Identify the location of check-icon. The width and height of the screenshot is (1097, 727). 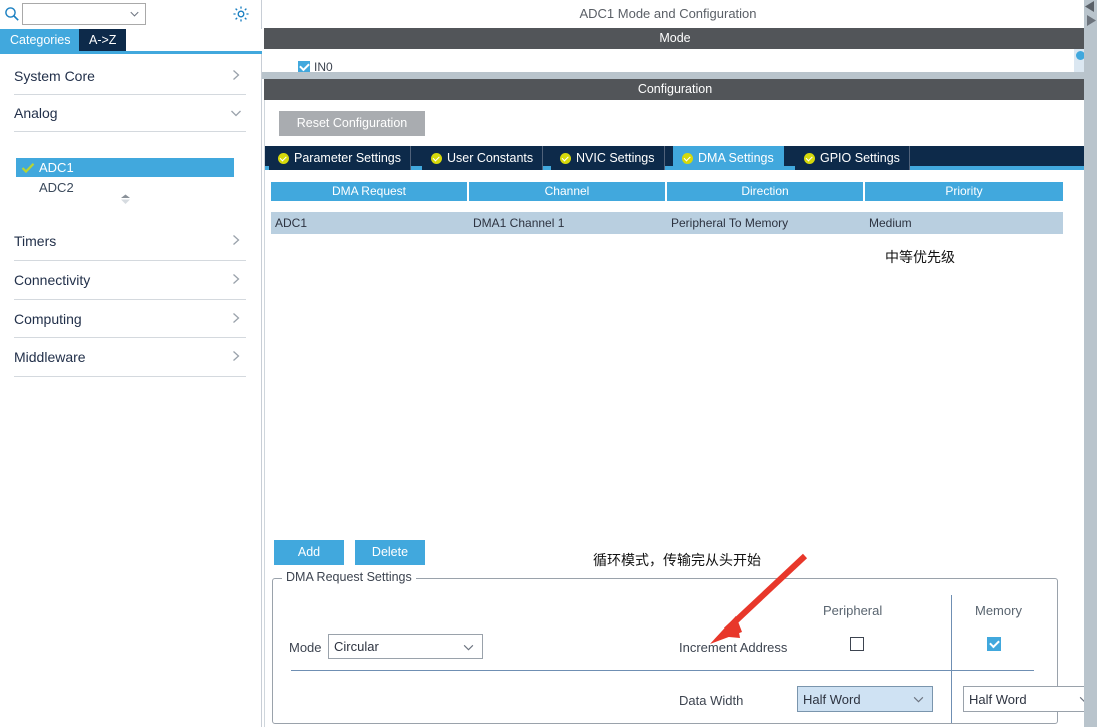
(28, 167).